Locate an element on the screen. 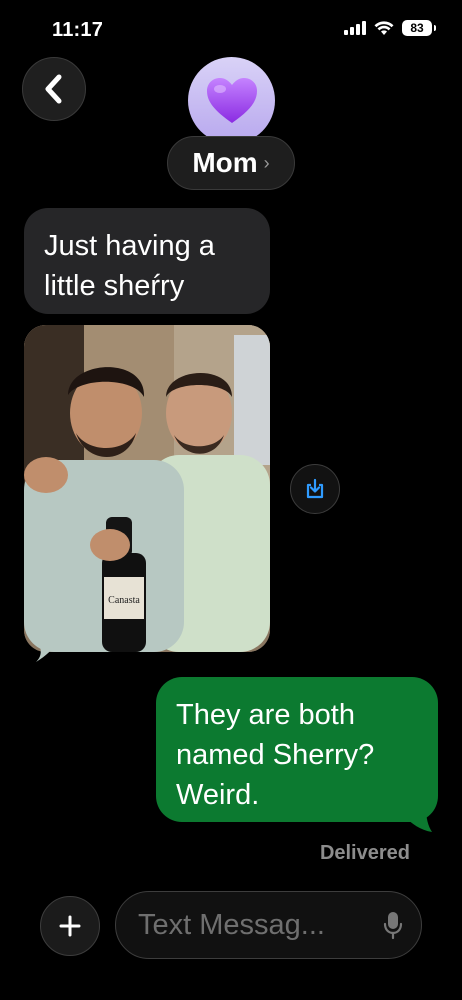 This screenshot has width=462, height=1000. wifi-icon is located at coordinates (384, 27).